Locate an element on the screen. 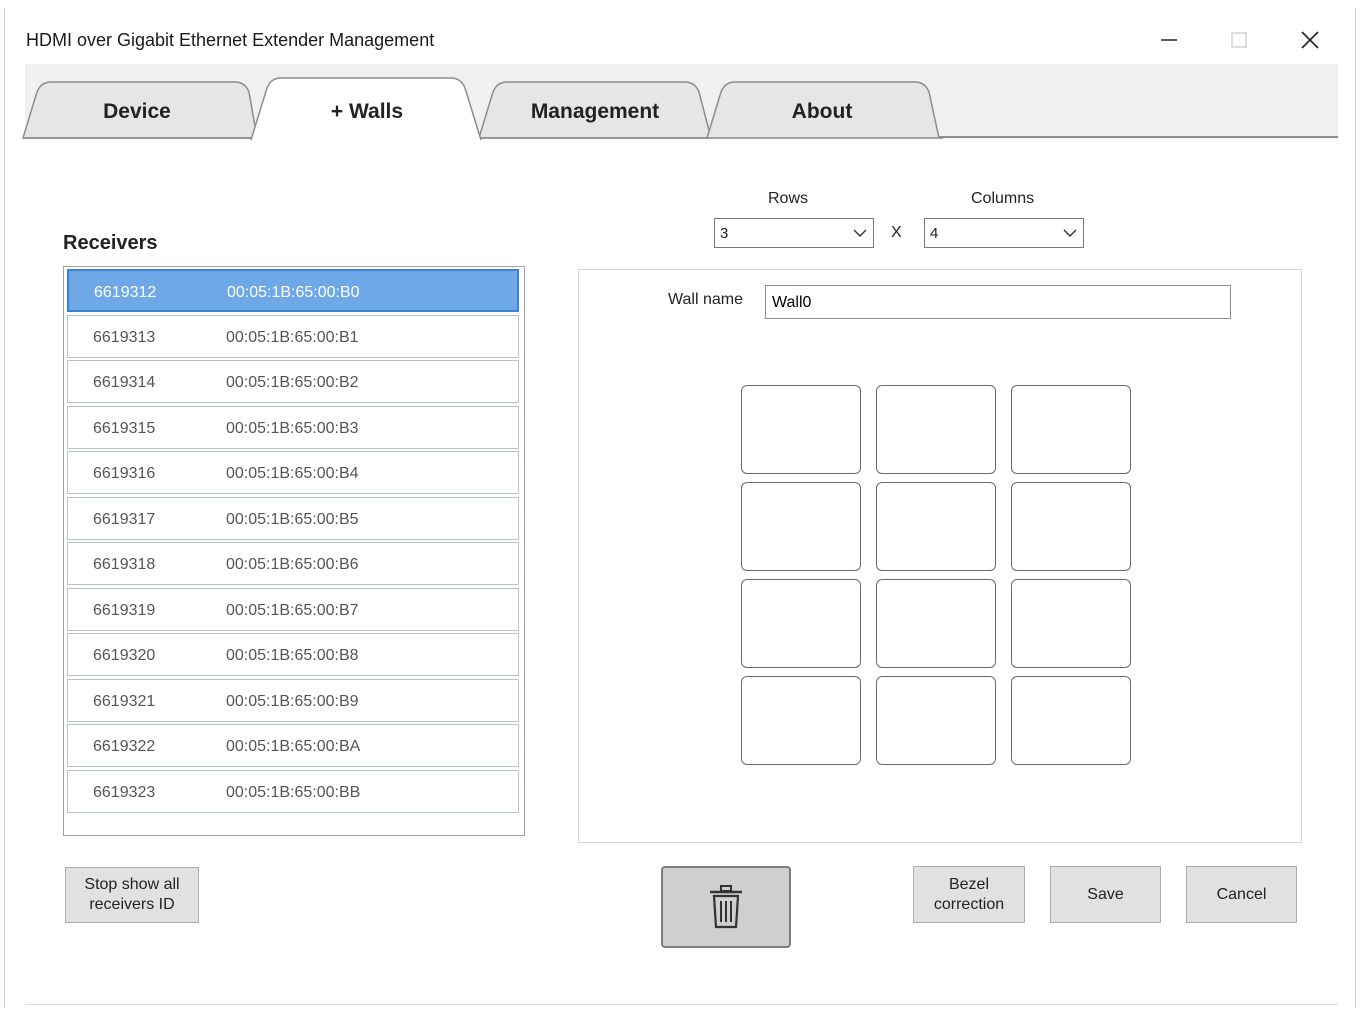  receiver-id: 6619322 is located at coordinates (124, 746).